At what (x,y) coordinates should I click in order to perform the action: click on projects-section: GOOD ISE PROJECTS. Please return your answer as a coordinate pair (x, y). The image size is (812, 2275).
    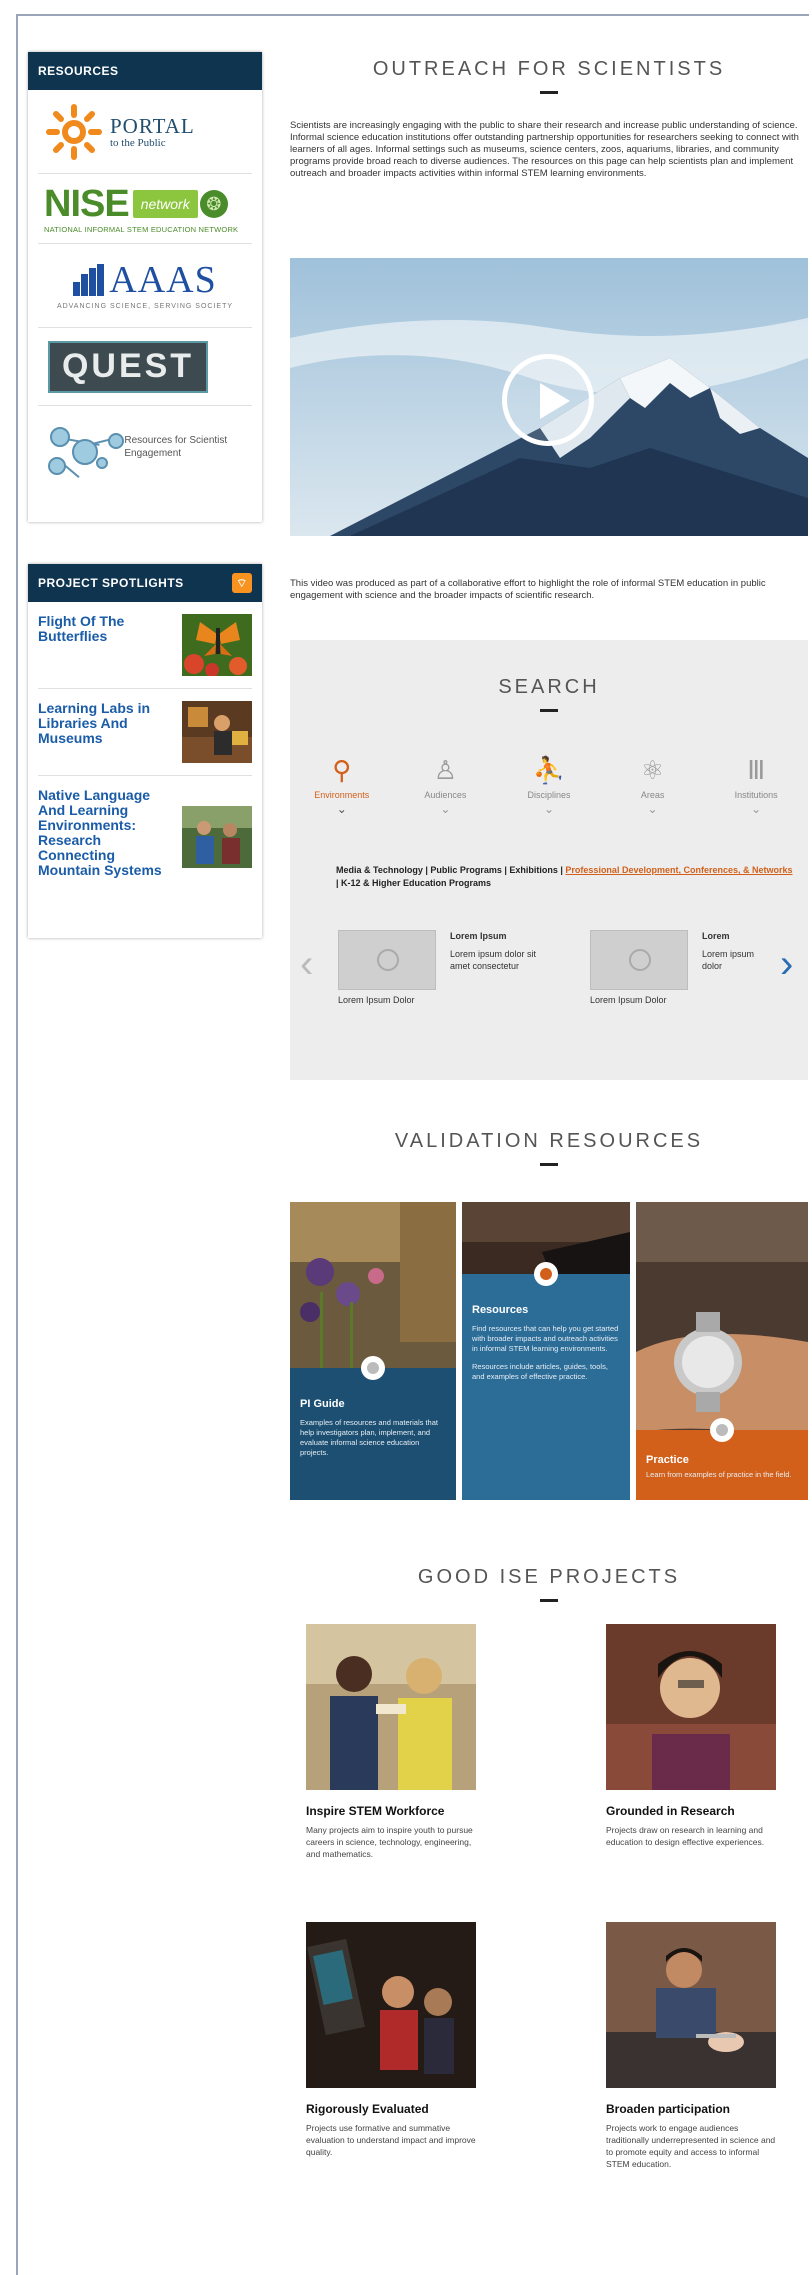
    Looking at the image, I should click on (549, 1584).